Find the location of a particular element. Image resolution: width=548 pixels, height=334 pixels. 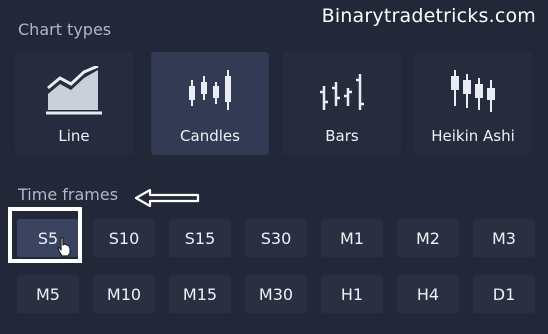

chart-type-line: Line is located at coordinates (74, 103).